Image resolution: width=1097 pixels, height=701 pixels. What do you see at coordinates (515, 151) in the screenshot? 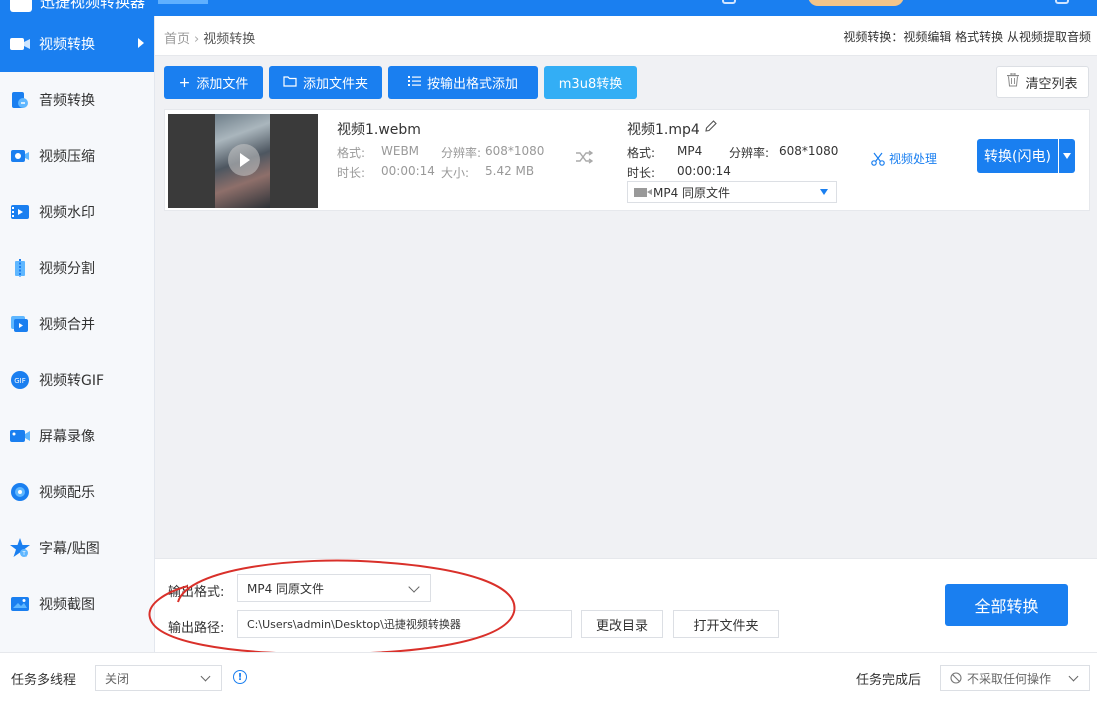
I see `source-resolution-value: 608*1080` at bounding box center [515, 151].